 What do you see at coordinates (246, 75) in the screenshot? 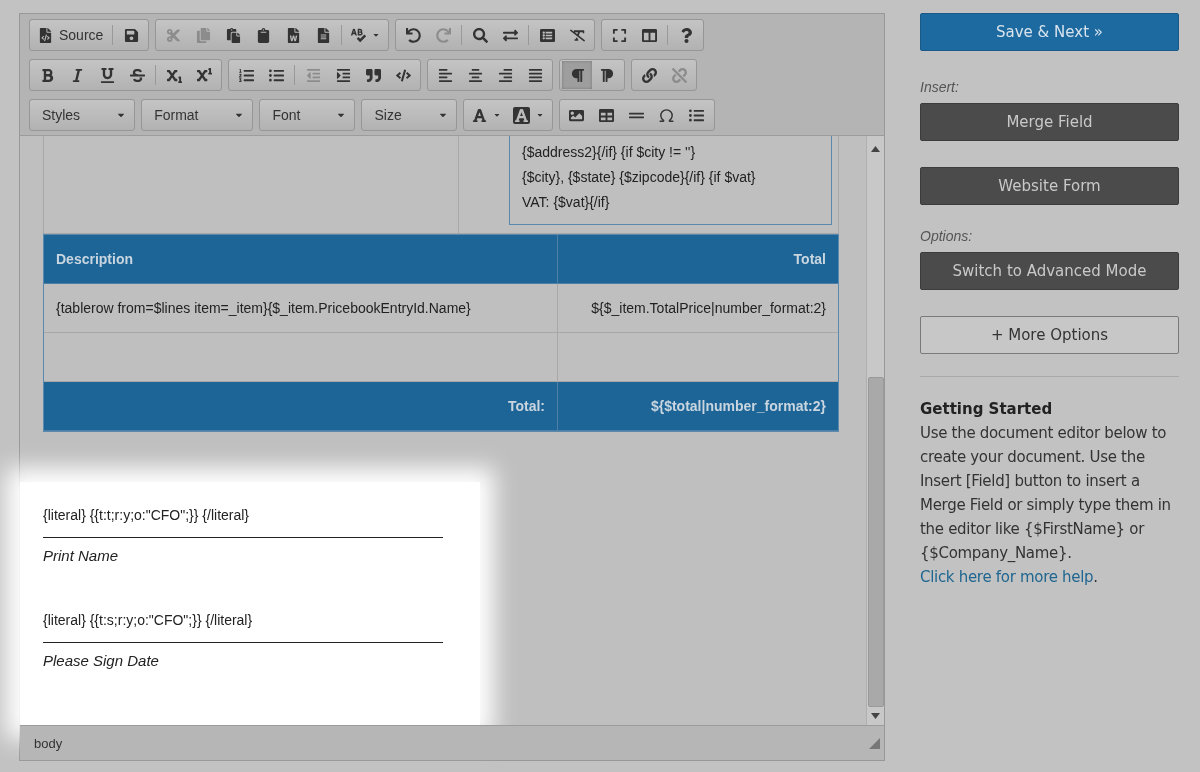
I see `numbered-list-icon` at bounding box center [246, 75].